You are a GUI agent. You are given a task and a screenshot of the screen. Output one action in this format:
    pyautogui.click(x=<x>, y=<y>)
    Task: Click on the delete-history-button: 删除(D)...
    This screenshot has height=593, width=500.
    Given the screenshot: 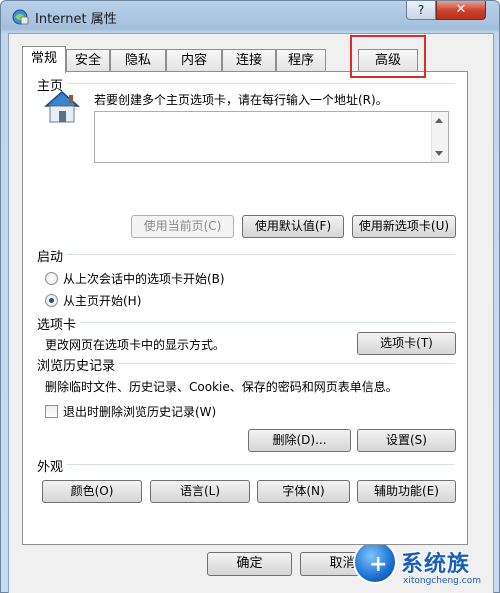 What is the action you would take?
    pyautogui.click(x=299, y=440)
    